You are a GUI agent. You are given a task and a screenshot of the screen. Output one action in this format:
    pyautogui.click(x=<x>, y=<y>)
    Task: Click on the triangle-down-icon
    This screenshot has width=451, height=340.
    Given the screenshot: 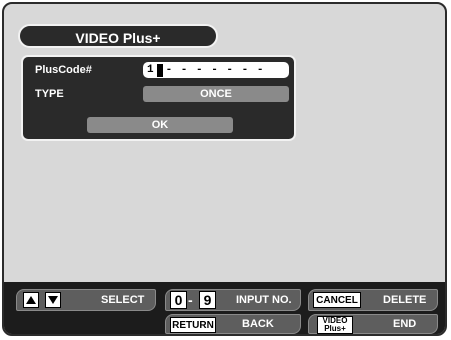 What is the action you would take?
    pyautogui.click(x=53, y=300)
    